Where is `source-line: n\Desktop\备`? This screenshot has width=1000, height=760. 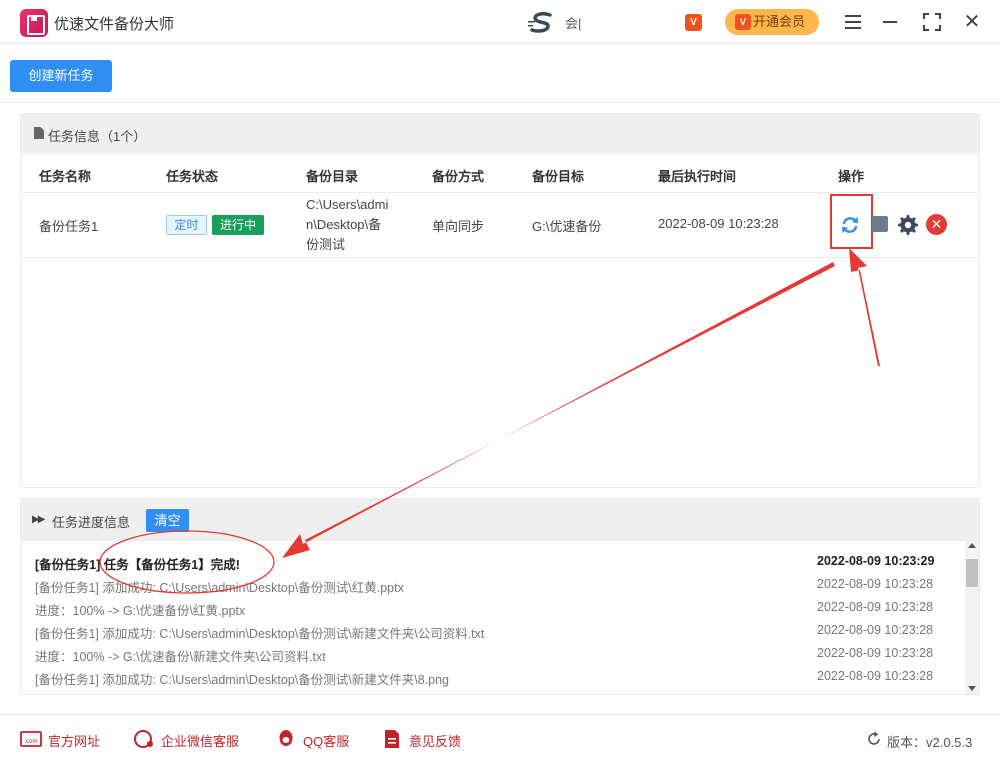
source-line: n\Desktop\备 is located at coordinates (344, 224).